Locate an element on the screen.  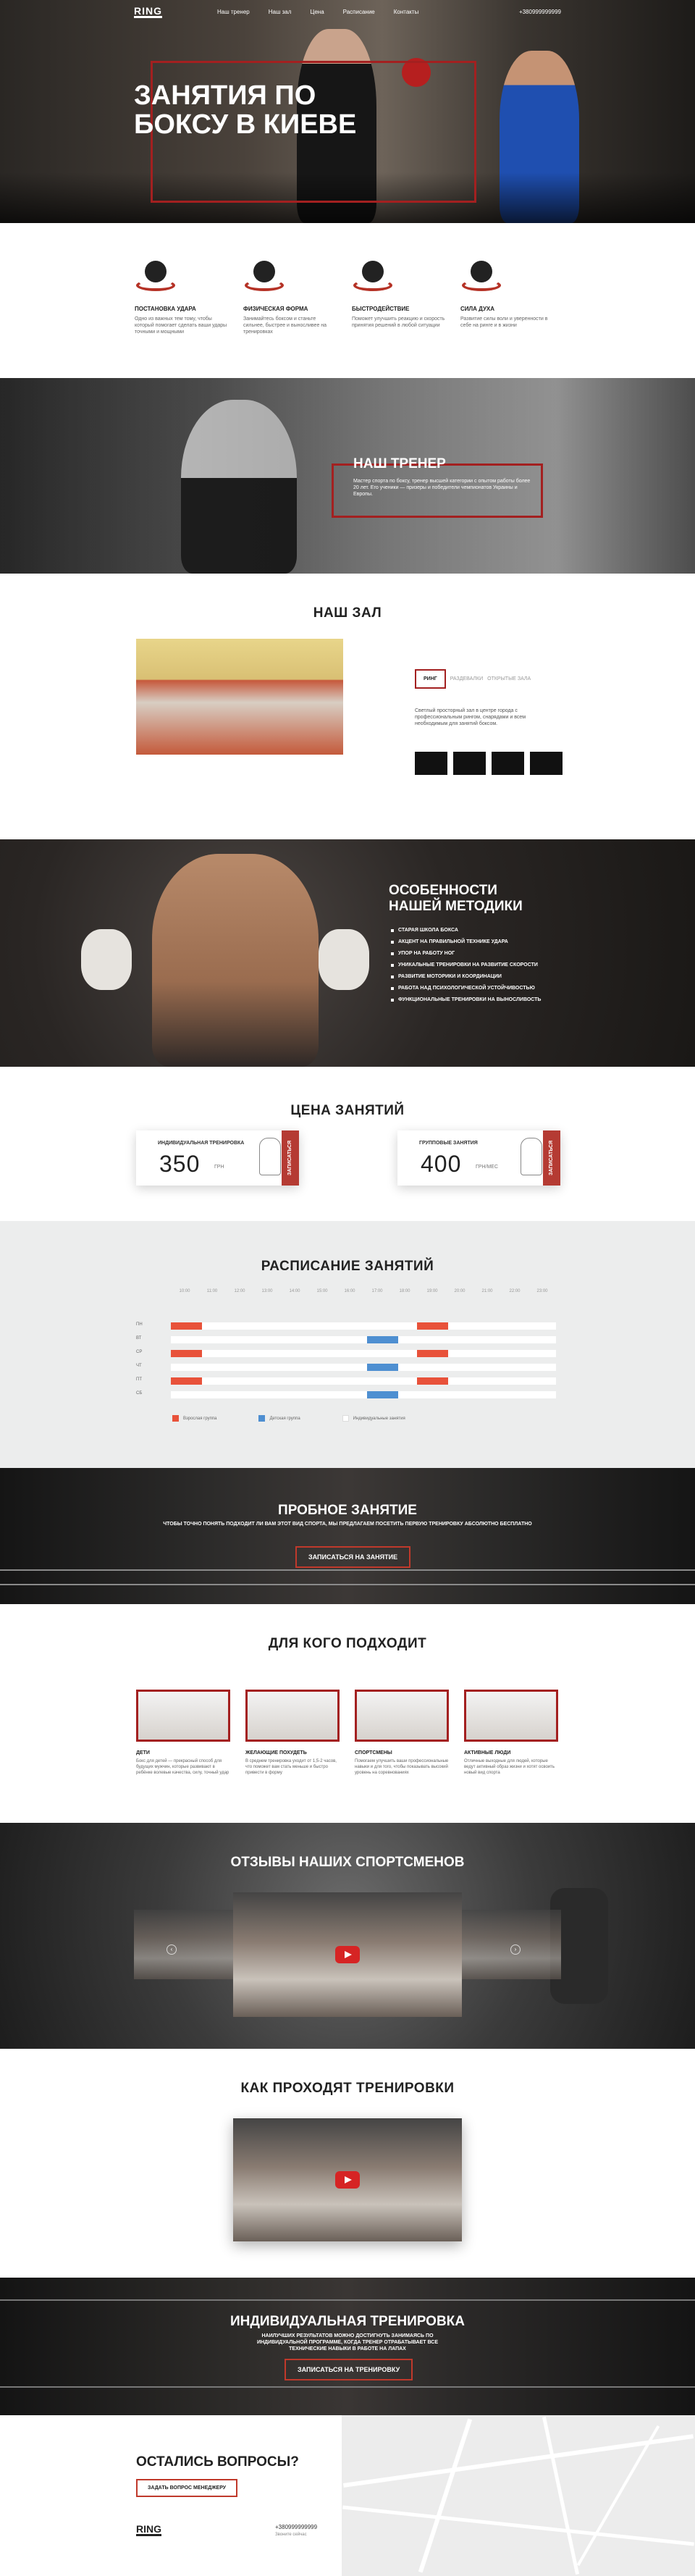
legend-swatch is located at coordinates (175, 1418).